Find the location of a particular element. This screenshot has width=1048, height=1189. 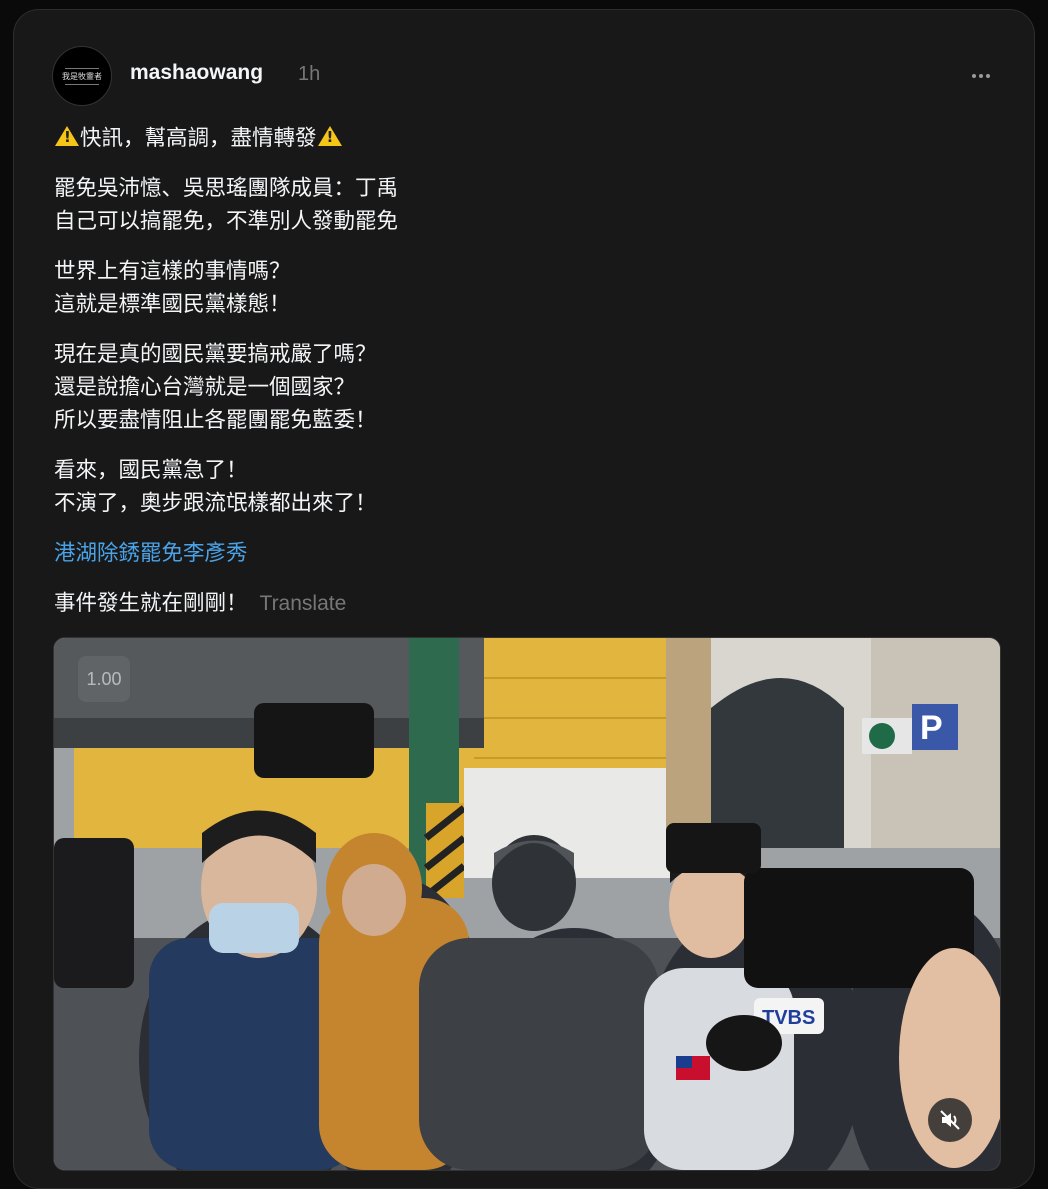

playback-speed-badge: 1.00 is located at coordinates (104, 679).